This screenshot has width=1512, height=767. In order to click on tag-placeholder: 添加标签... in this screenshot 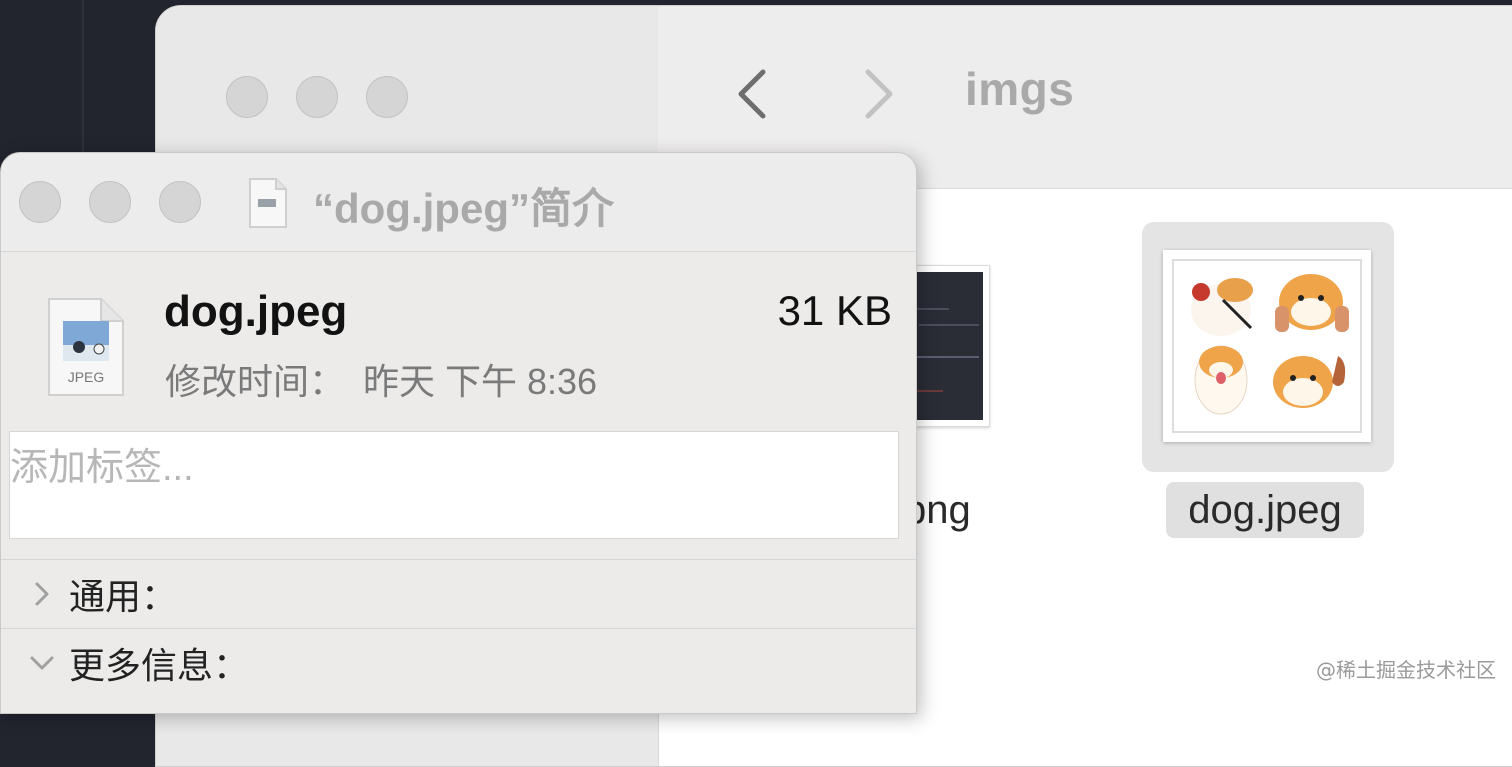, I will do `click(102, 468)`.